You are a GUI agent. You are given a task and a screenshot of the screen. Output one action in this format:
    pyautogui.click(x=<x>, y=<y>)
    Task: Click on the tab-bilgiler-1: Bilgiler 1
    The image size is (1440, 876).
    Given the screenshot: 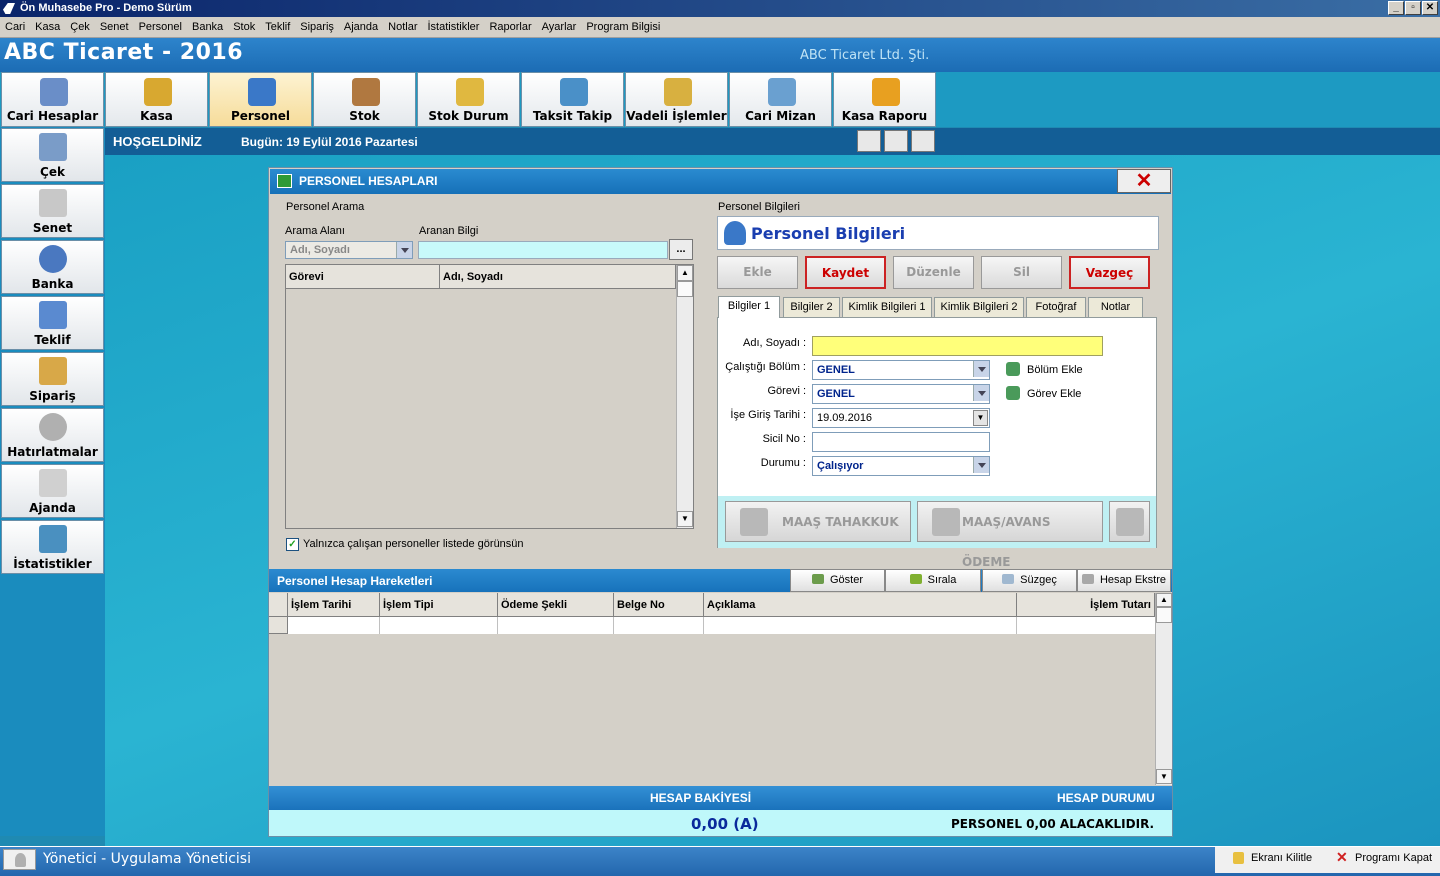 What is the action you would take?
    pyautogui.click(x=749, y=307)
    